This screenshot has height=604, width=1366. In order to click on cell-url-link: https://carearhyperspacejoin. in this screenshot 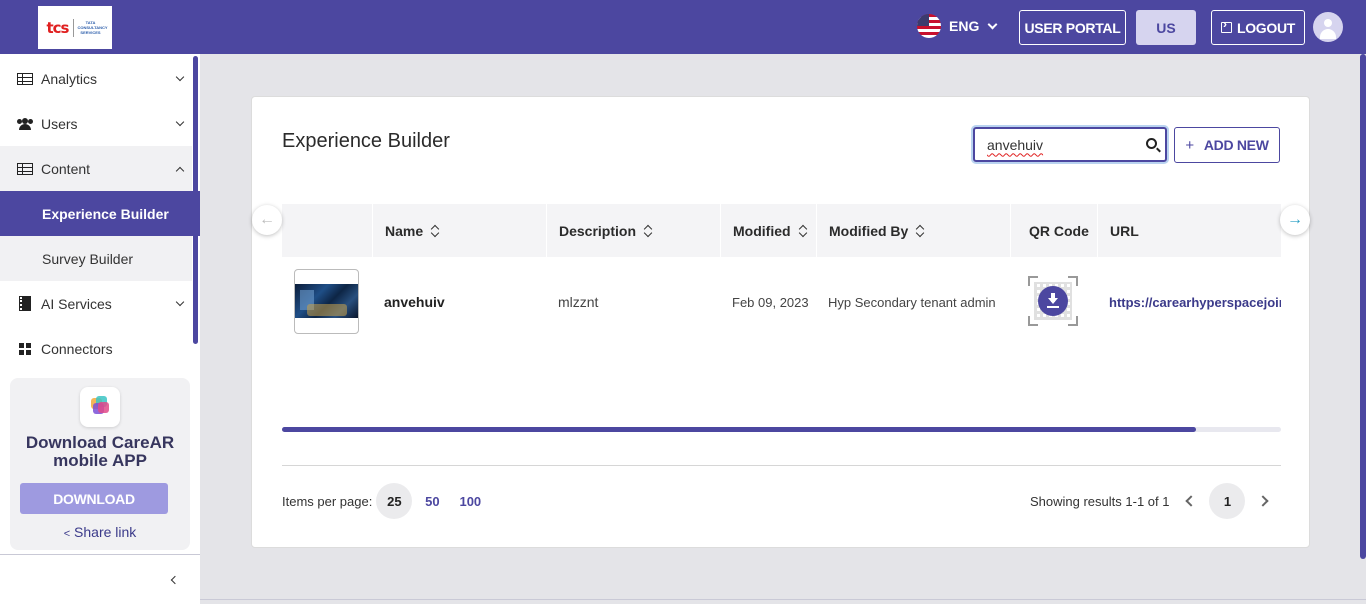, I will do `click(1189, 302)`.